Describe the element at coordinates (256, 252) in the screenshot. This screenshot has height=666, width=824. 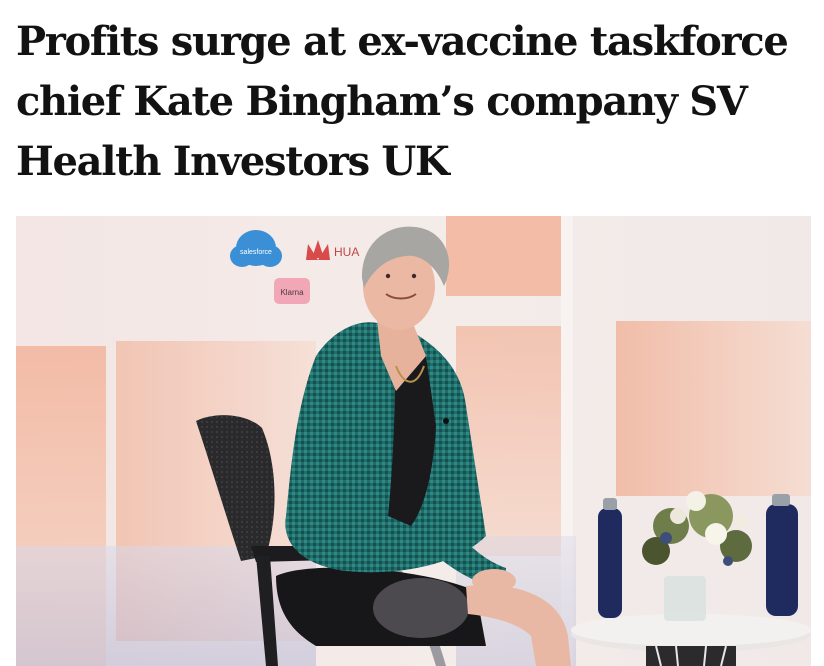
I see `salesforce-logo-text: salesforce` at that location.